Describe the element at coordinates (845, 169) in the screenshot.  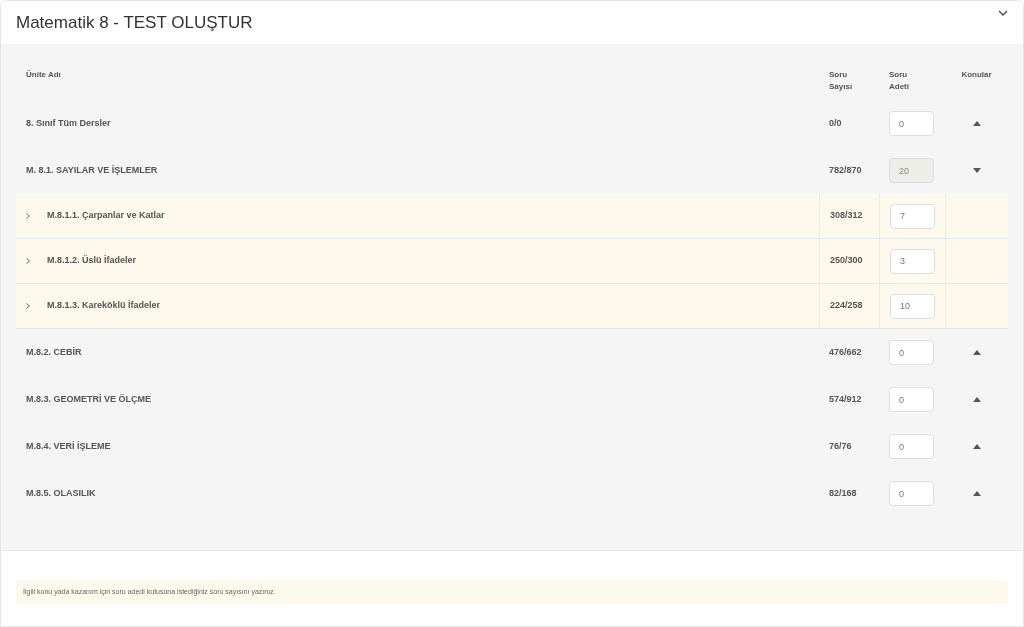
I see `question-count: 782/870` at that location.